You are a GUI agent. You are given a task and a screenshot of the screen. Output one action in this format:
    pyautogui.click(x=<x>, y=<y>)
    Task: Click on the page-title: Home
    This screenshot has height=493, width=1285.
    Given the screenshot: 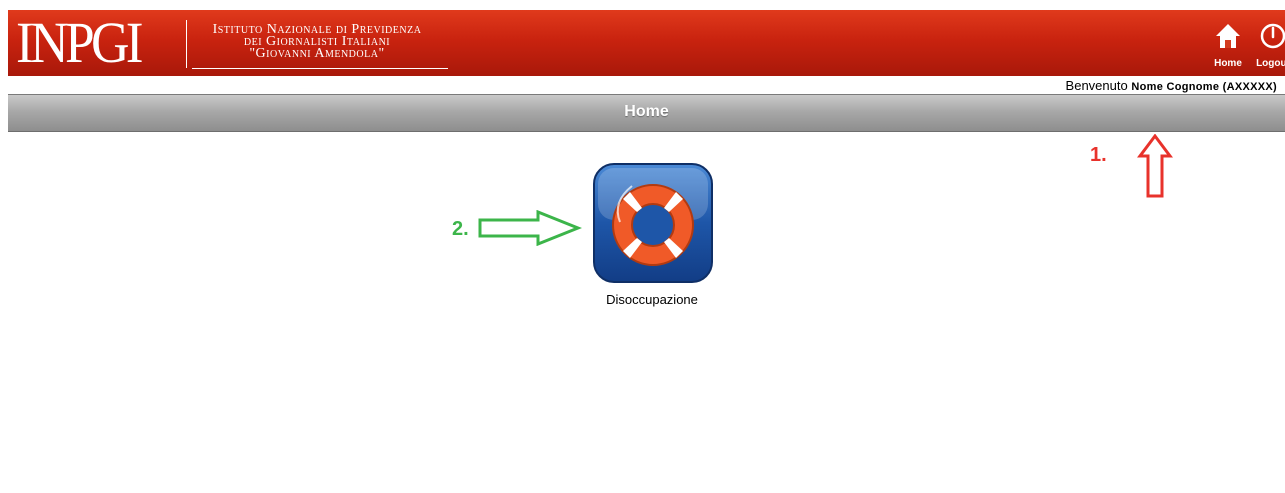 What is the action you would take?
    pyautogui.click(x=646, y=111)
    